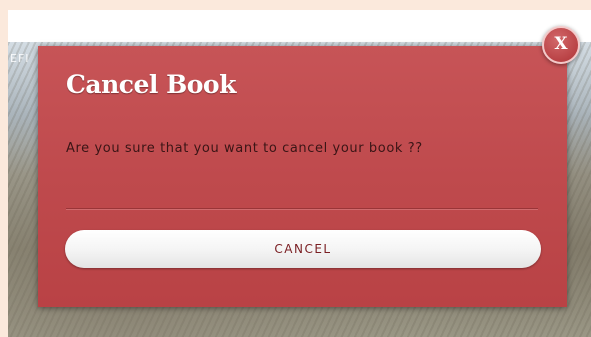  Describe the element at coordinates (303, 249) in the screenshot. I see `cancel-button: CANCEL` at that location.